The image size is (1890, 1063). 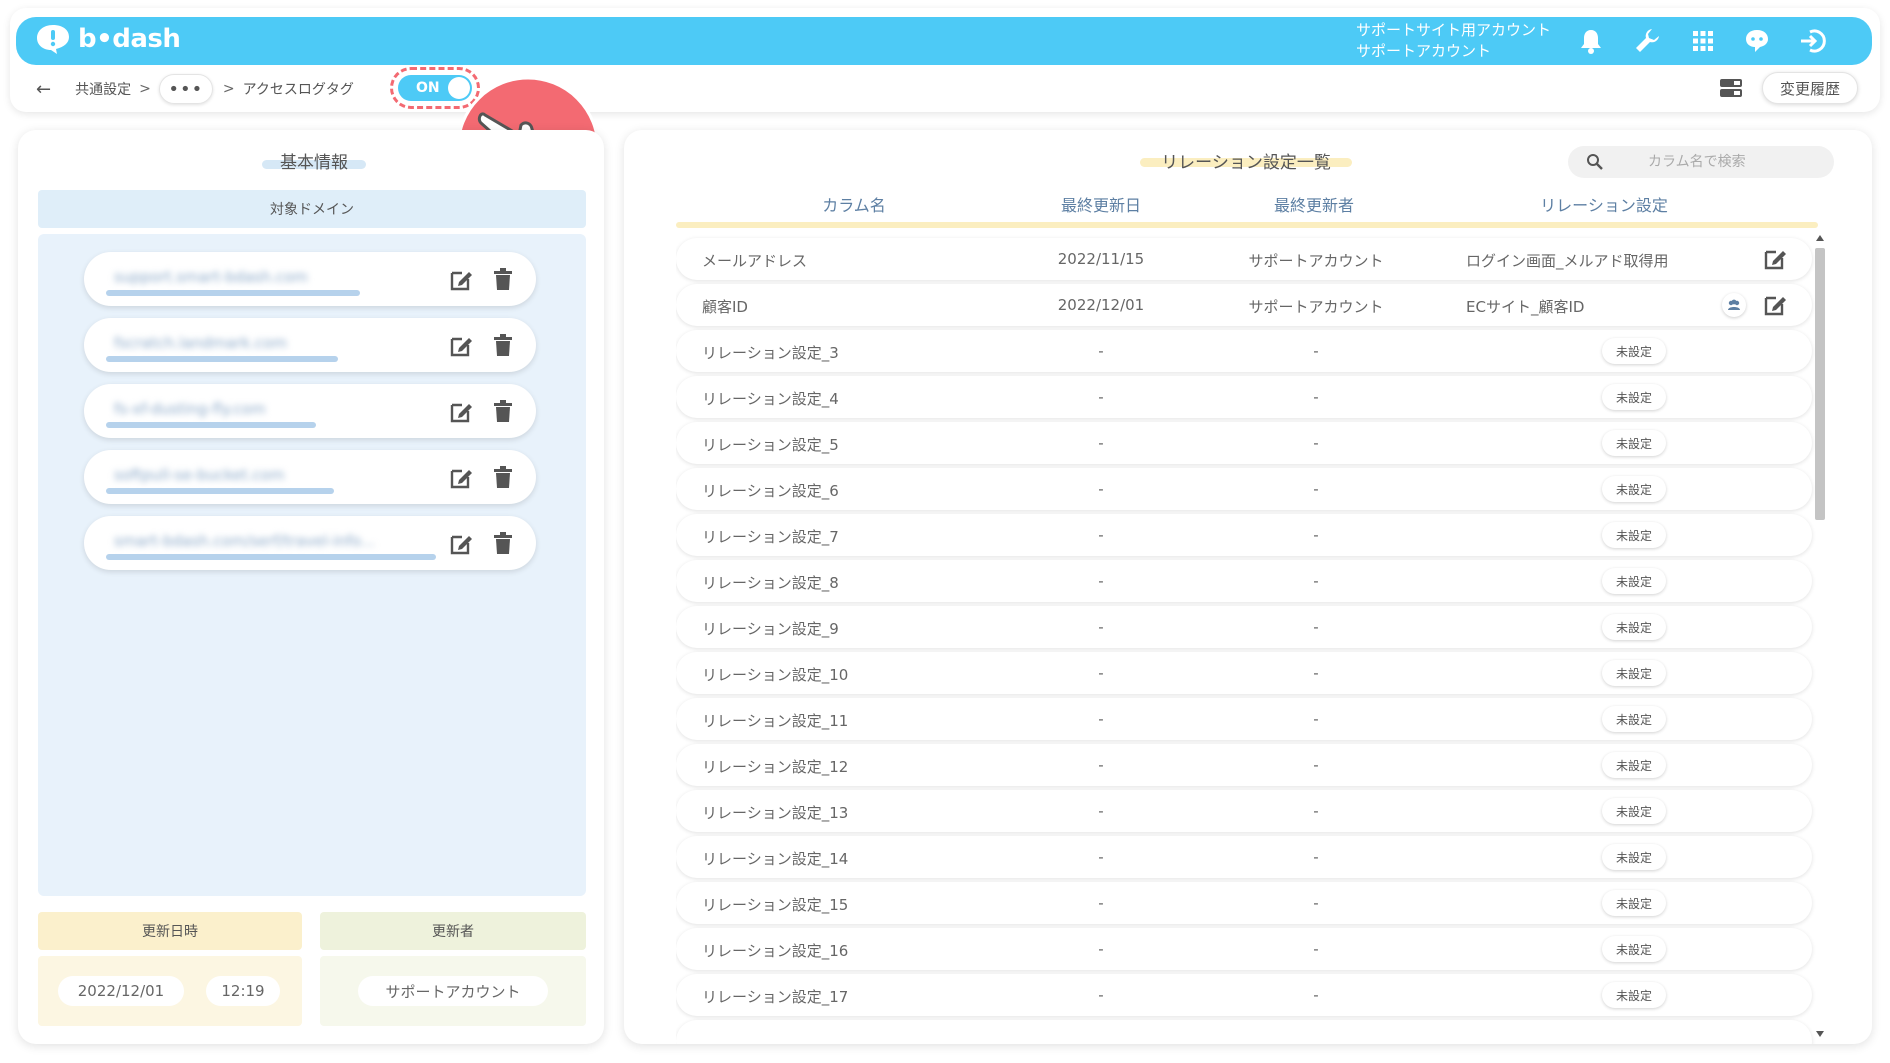 What do you see at coordinates (944, 41) in the screenshot?
I see `top-bar: b•dash サポートサイト用アカウント サポートアカウント` at bounding box center [944, 41].